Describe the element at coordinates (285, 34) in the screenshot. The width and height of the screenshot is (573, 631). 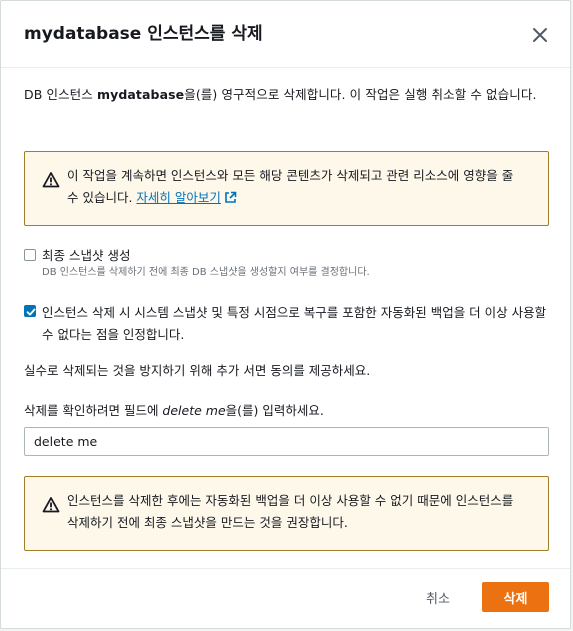
I see `dialog-header: mydatabase 인스턴스를 삭제` at that location.